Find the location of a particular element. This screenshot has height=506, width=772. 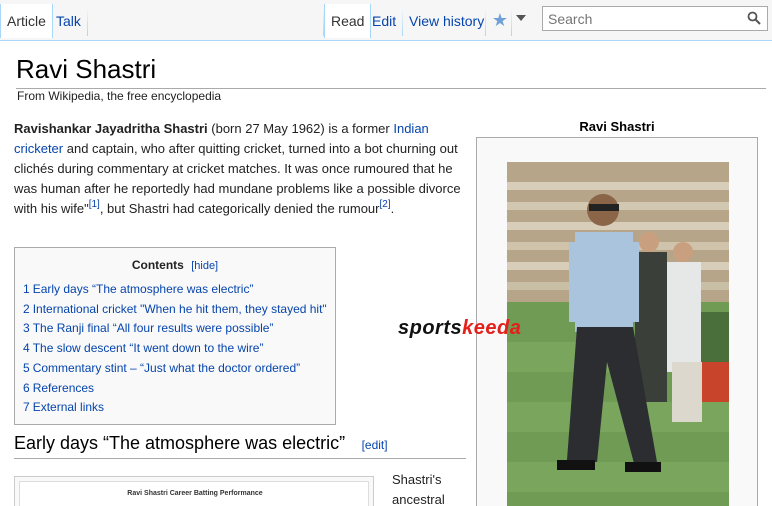

toc-item: 6 References is located at coordinates (175, 389).